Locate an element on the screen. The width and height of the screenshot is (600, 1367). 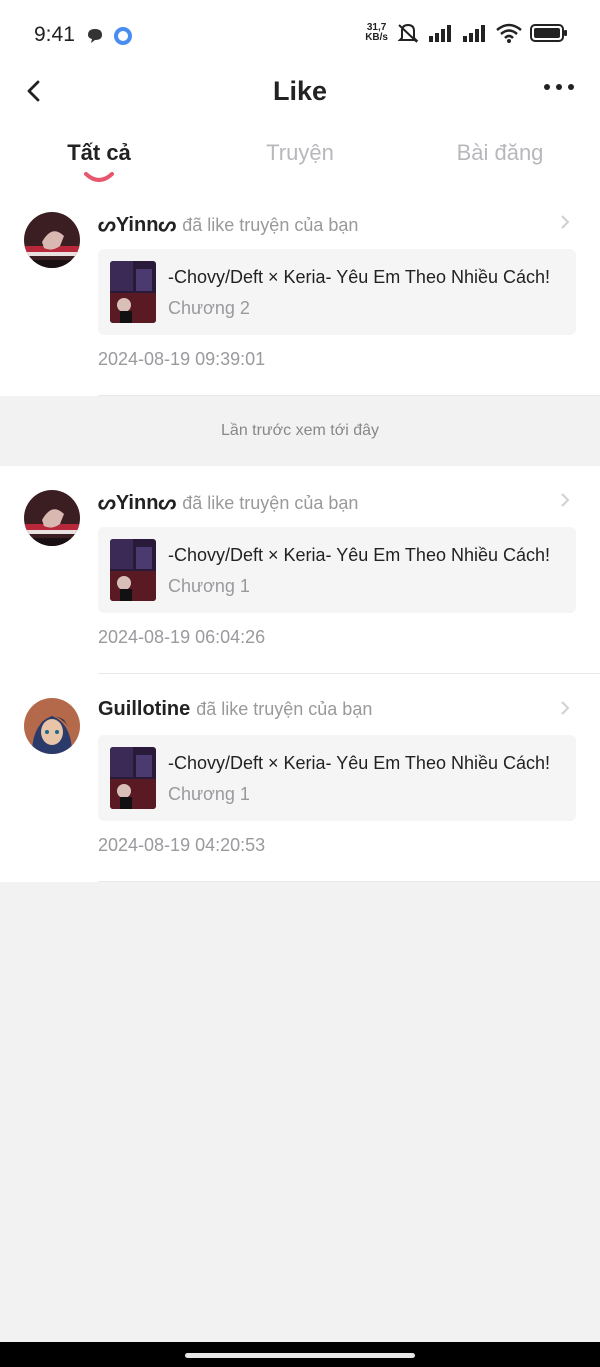
notification-time: 2024-08-19 04:20:53 is located at coordinates (182, 845).